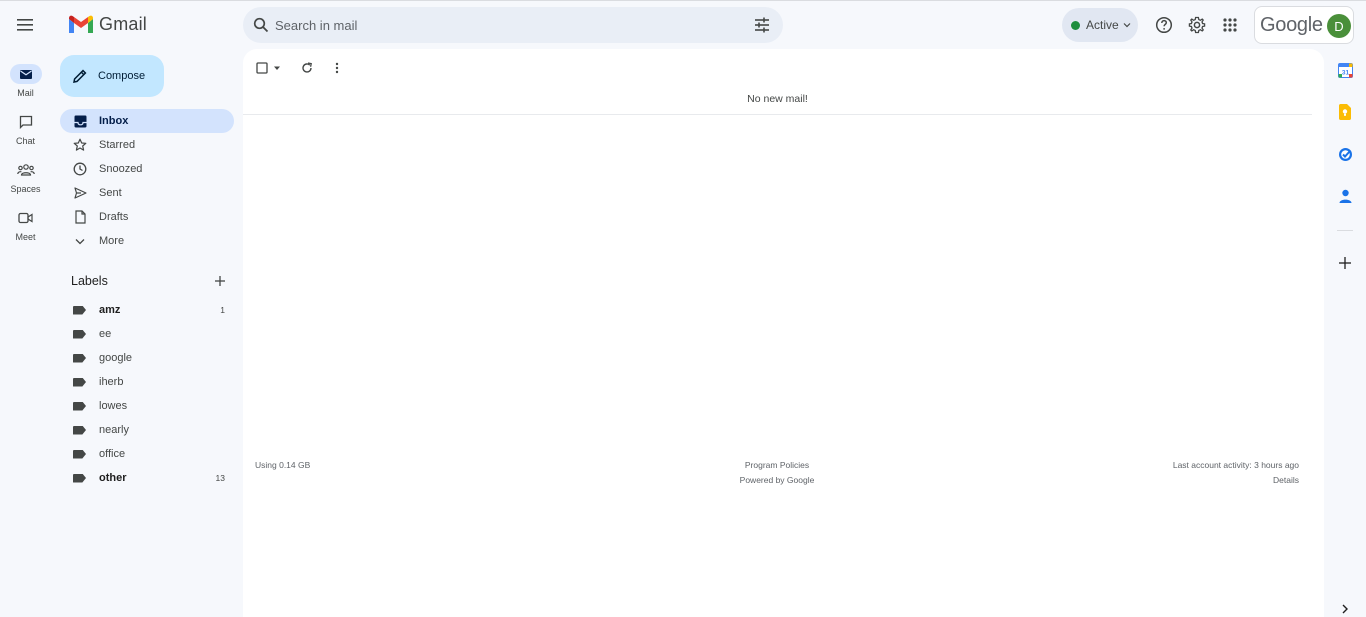  I want to click on contacts-icon, so click(1345, 196).